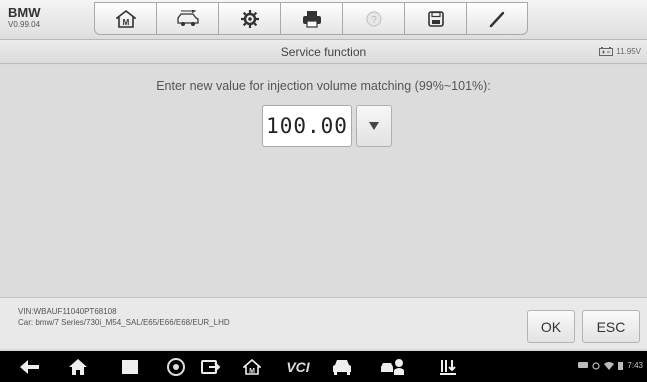  What do you see at coordinates (611, 326) in the screenshot?
I see `esc-button: ESC` at bounding box center [611, 326].